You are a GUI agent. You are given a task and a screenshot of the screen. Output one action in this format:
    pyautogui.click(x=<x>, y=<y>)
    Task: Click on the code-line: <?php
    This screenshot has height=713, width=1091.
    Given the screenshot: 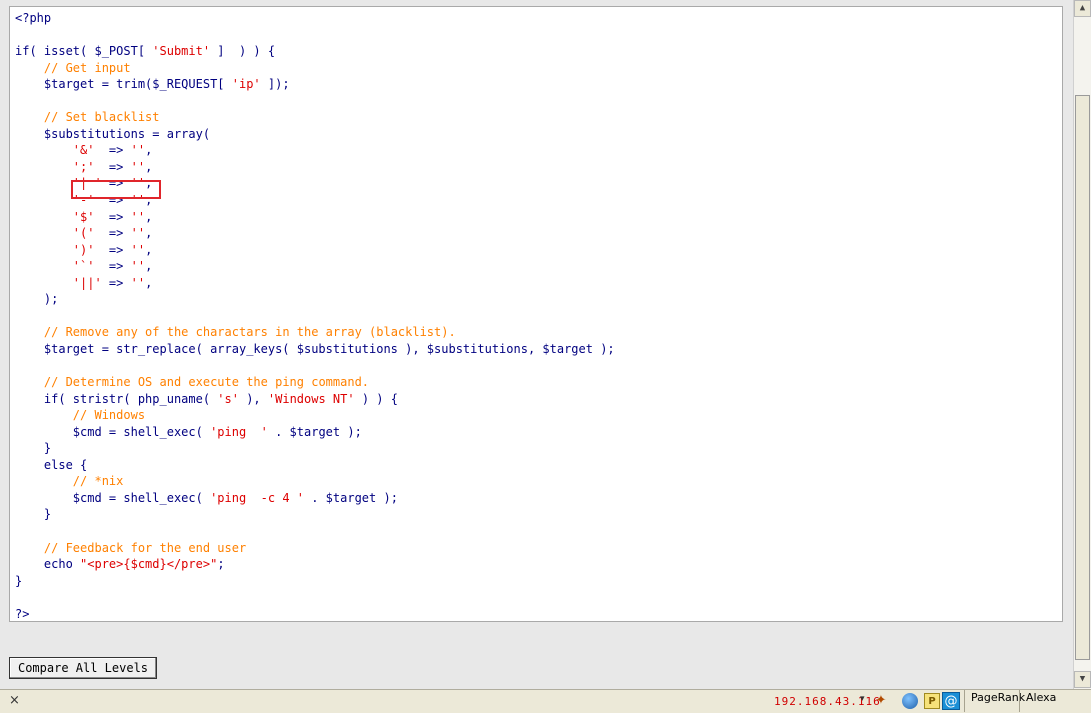 What is the action you would take?
    pyautogui.click(x=315, y=18)
    